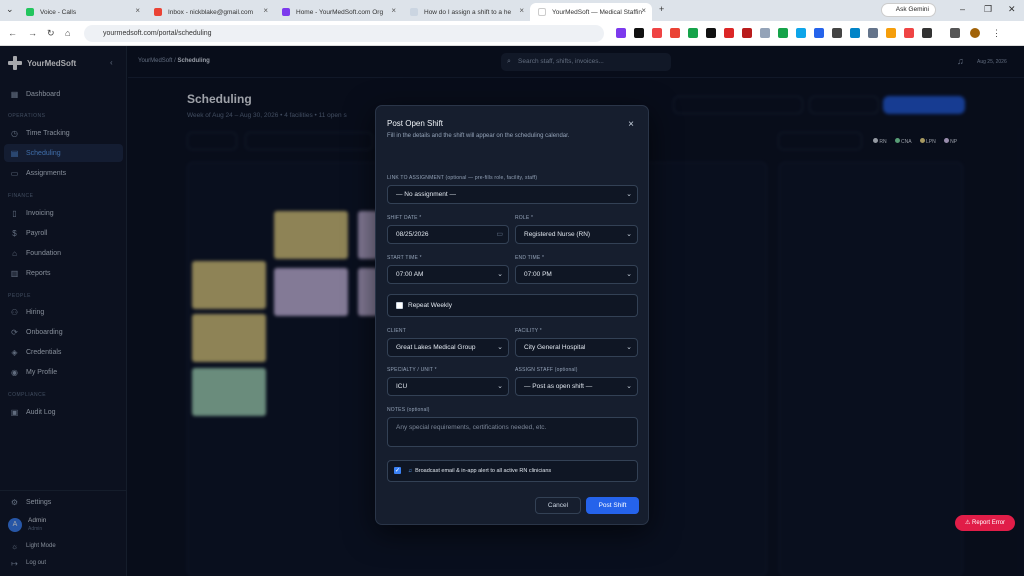  What do you see at coordinates (661, 9) in the screenshot?
I see `new-tab-icon: +` at bounding box center [661, 9].